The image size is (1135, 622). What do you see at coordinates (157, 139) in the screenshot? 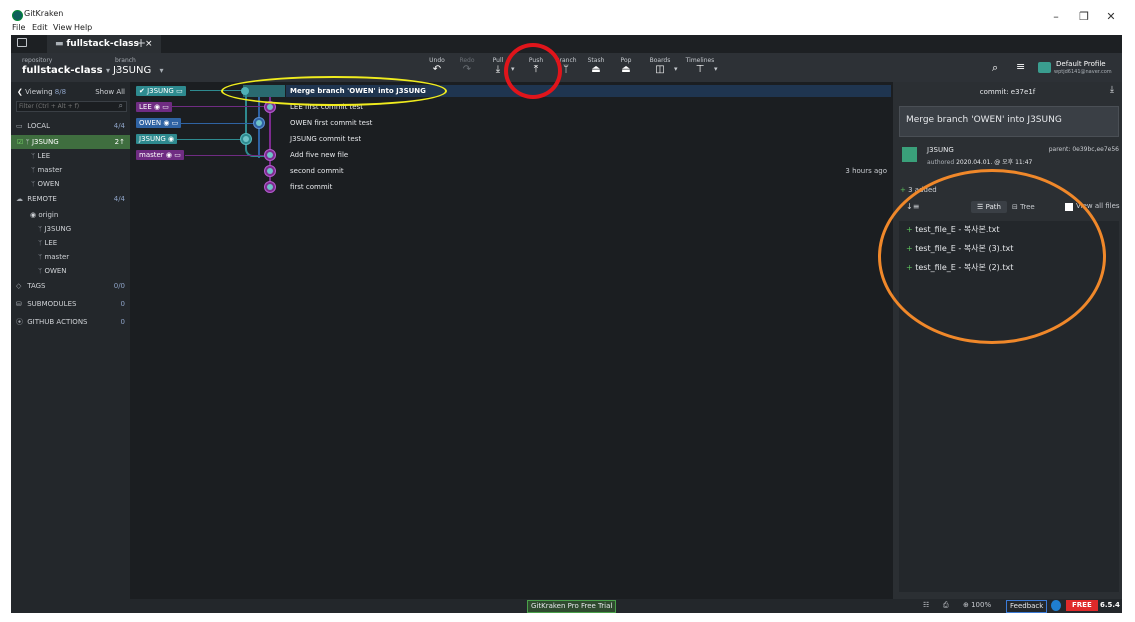
I see `ref-label-j3sung-remote: J3SUNG ◉` at bounding box center [157, 139].